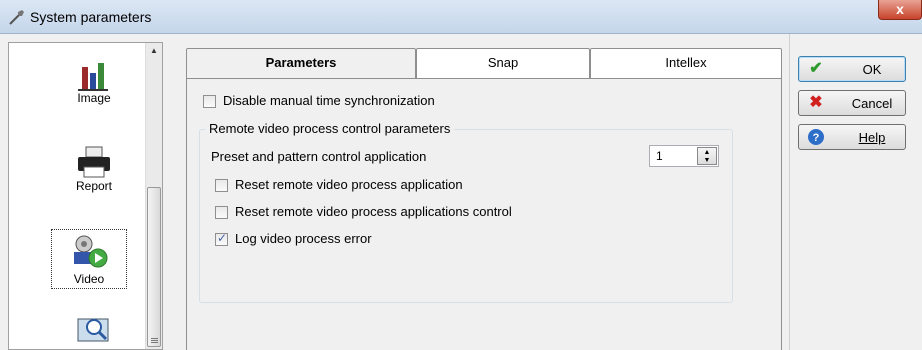  Describe the element at coordinates (89, 279) in the screenshot. I see `sidebar-item-label: Video` at that location.